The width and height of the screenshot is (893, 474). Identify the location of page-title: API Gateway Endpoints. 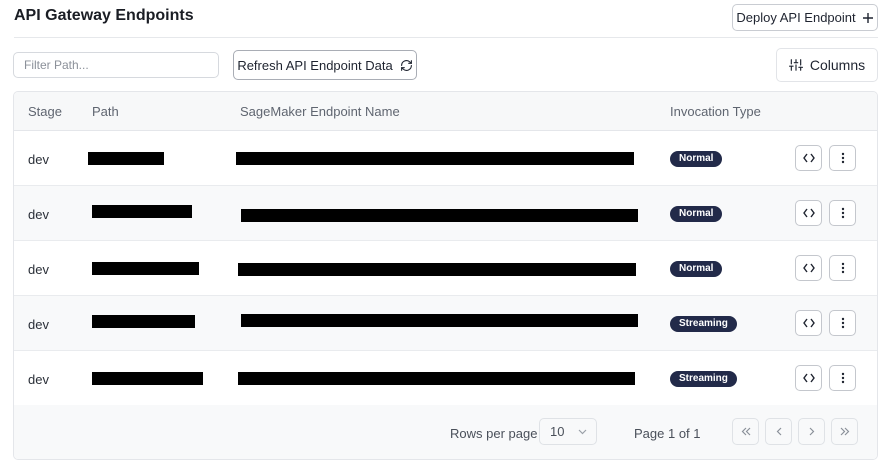
(104, 15).